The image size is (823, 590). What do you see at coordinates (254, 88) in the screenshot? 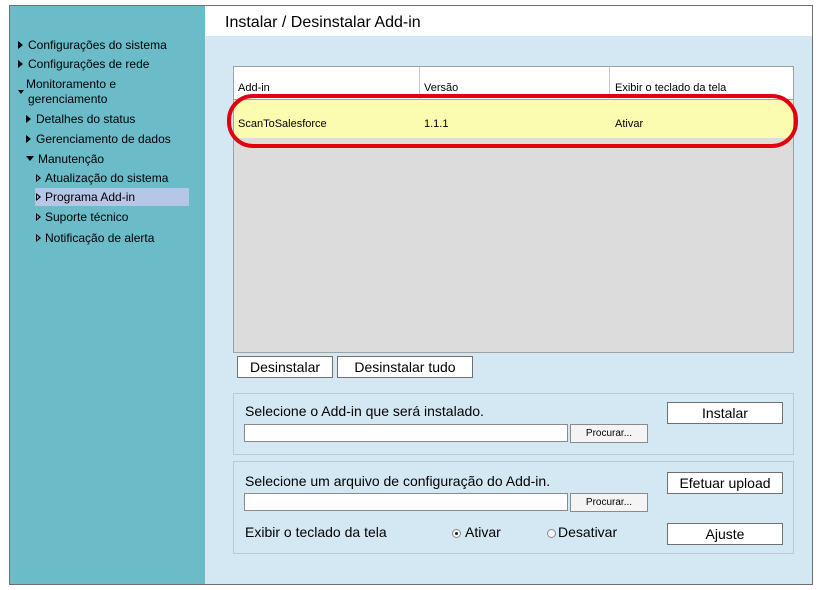
I see `column-header-addin: Add-in` at bounding box center [254, 88].